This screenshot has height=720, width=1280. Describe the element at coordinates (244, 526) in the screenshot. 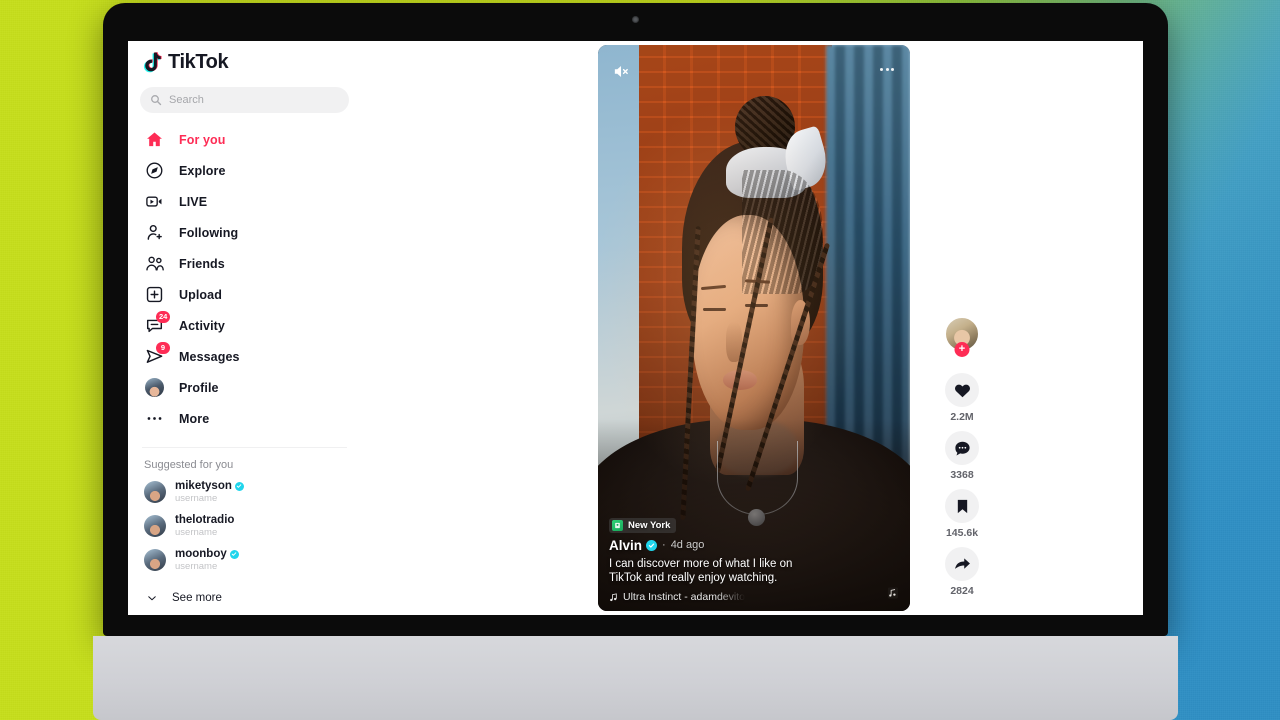

I see `list-item: thelotradio username` at that location.